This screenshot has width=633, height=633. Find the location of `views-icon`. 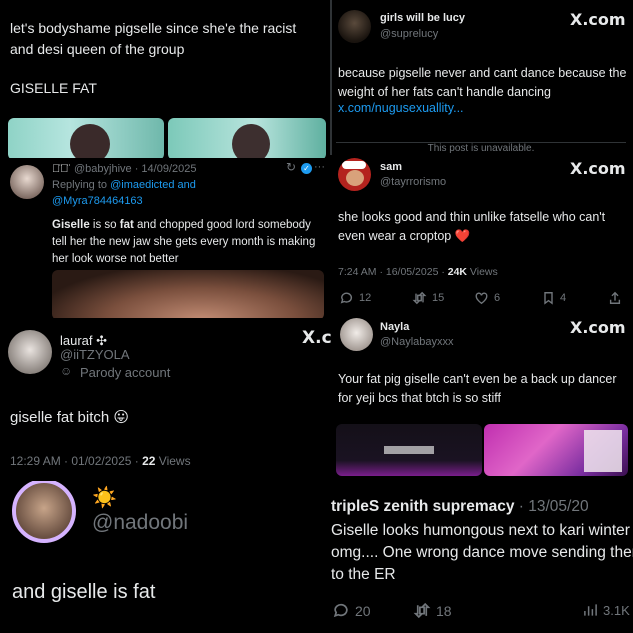

views-icon is located at coordinates (590, 610).